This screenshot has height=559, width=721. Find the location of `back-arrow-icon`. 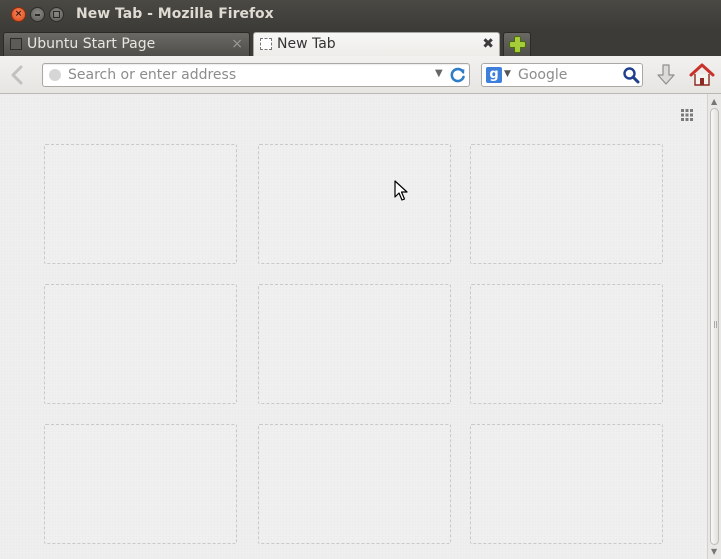

back-arrow-icon is located at coordinates (17, 75).